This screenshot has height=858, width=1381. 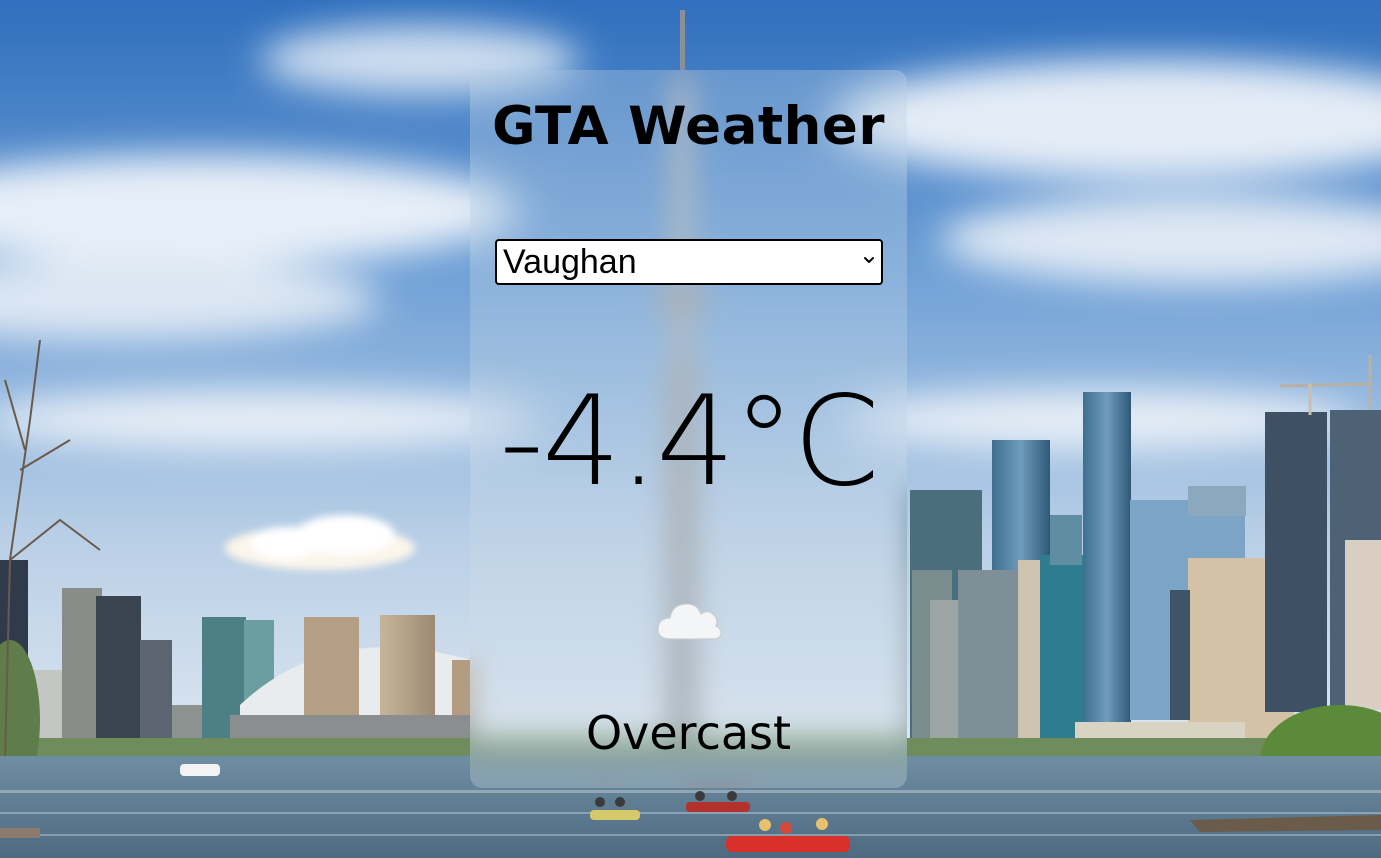 I want to click on app-title: GTA Weather, so click(x=688, y=126).